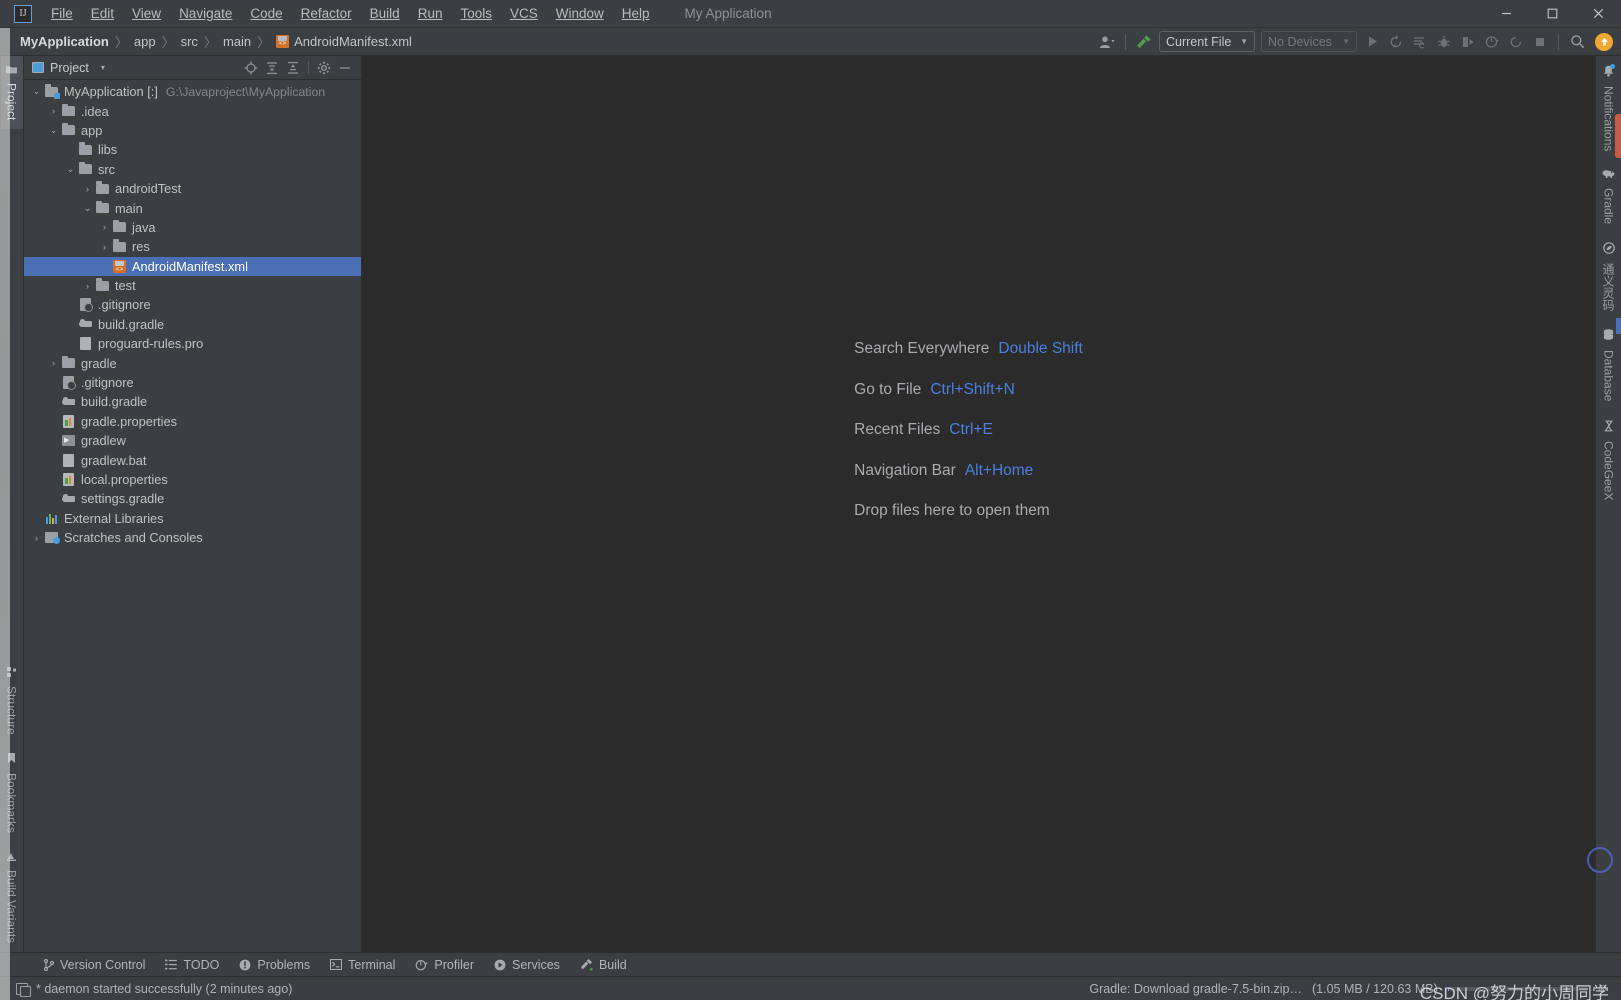 Image resolution: width=1621 pixels, height=1000 pixels. Describe the element at coordinates (192, 188) in the screenshot. I see `tree-node: › androidTest` at that location.